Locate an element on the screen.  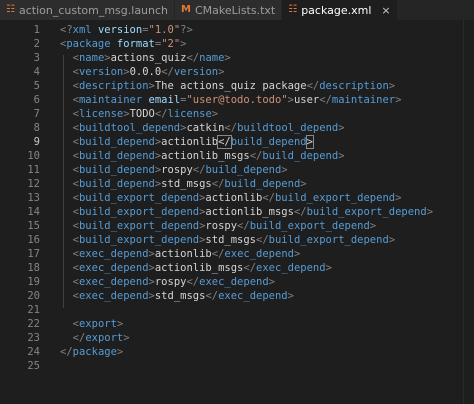
line-number: 24 is located at coordinates (33, 352).